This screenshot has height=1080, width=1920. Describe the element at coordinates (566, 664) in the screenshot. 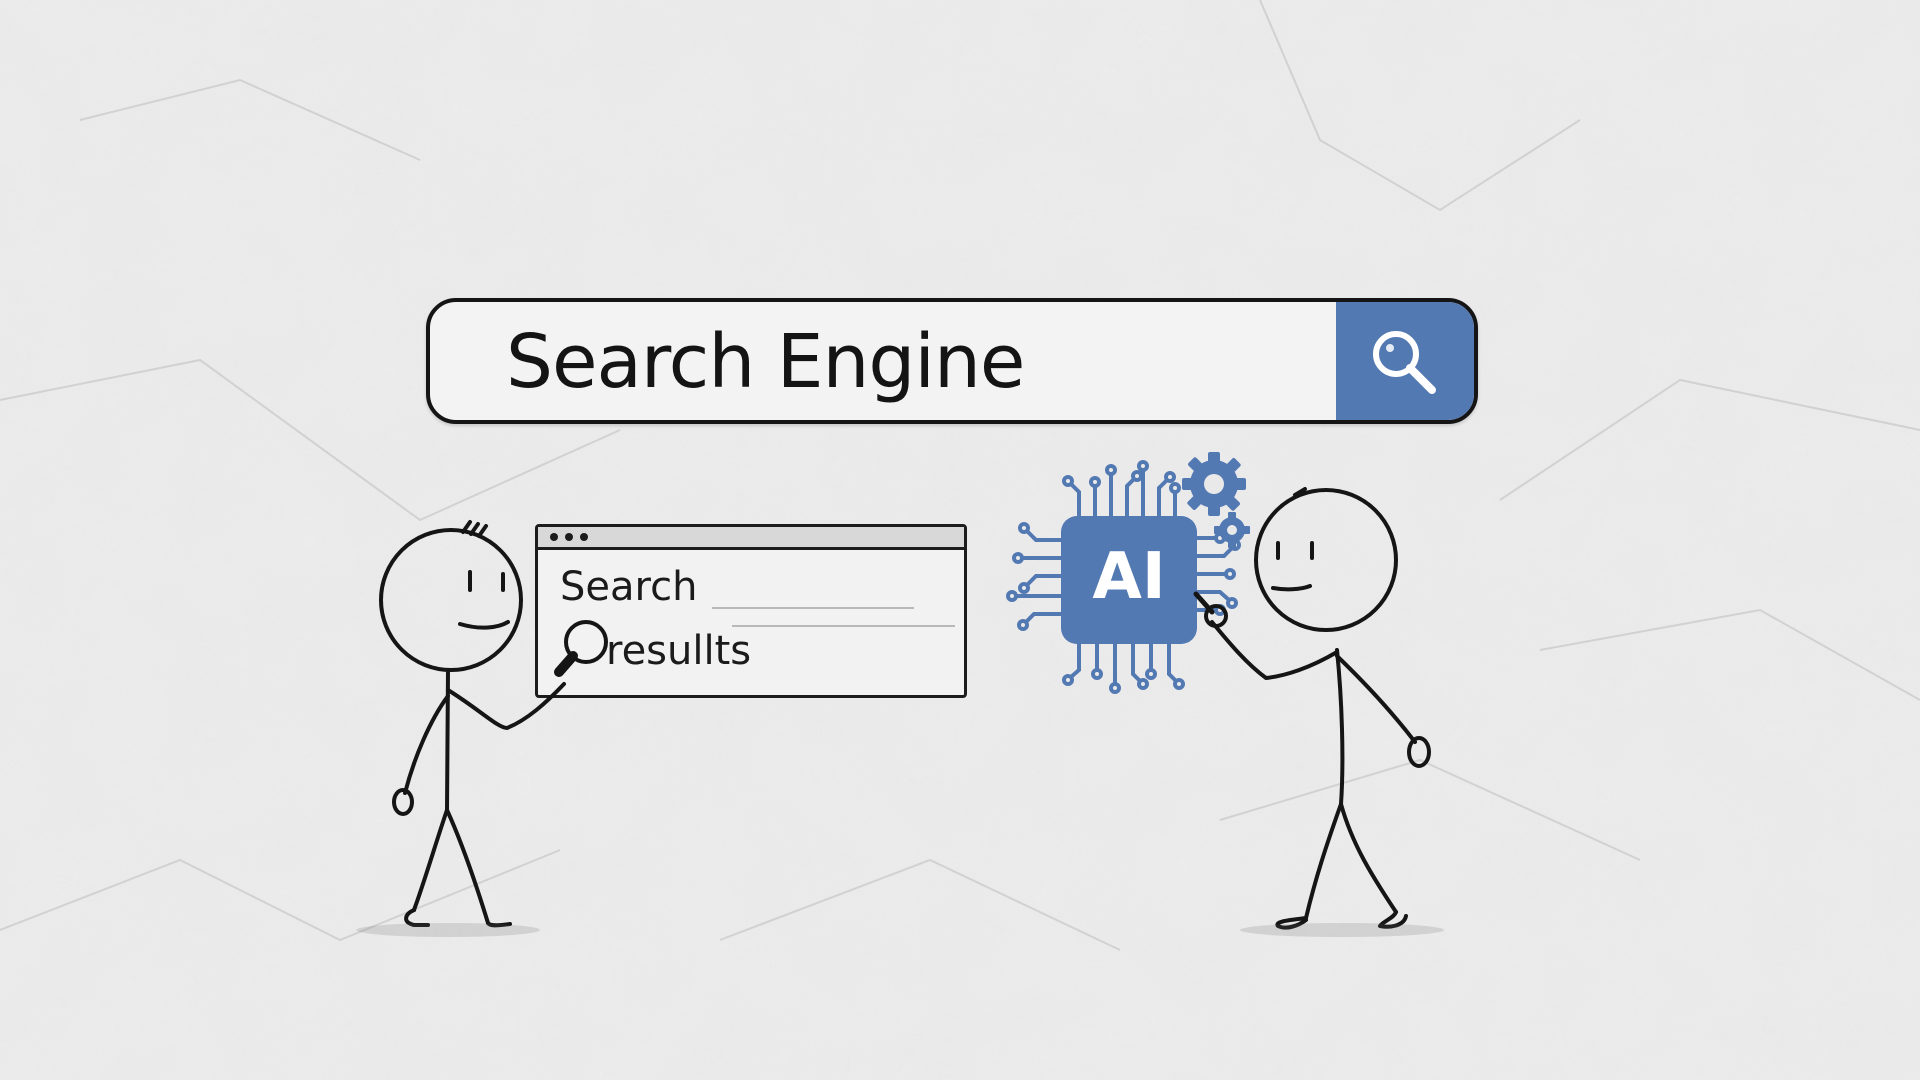

I see `magnifying-glass-handle` at that location.